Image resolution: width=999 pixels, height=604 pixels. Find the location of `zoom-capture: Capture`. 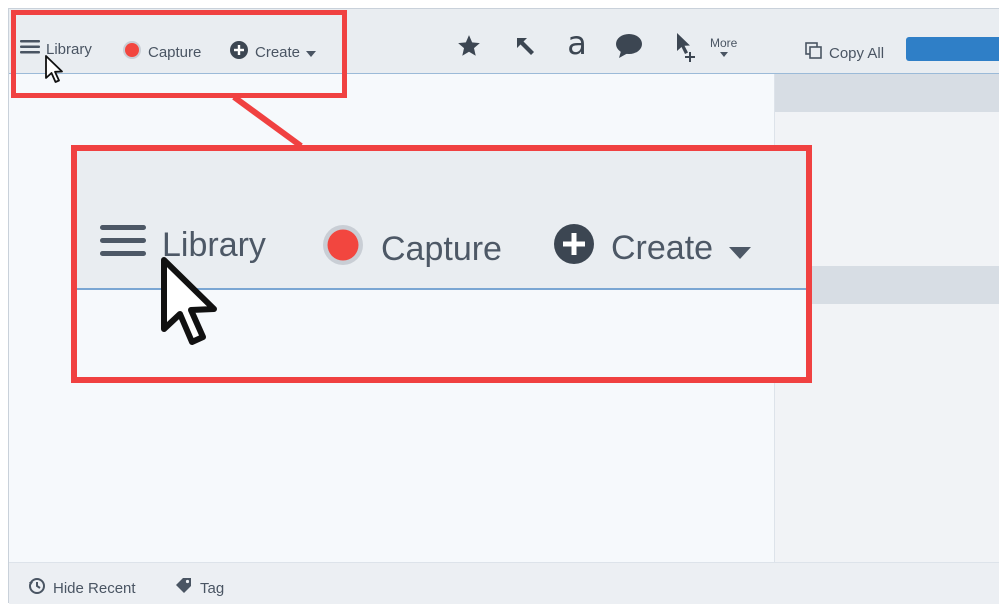

zoom-capture: Capture is located at coordinates (411, 249).